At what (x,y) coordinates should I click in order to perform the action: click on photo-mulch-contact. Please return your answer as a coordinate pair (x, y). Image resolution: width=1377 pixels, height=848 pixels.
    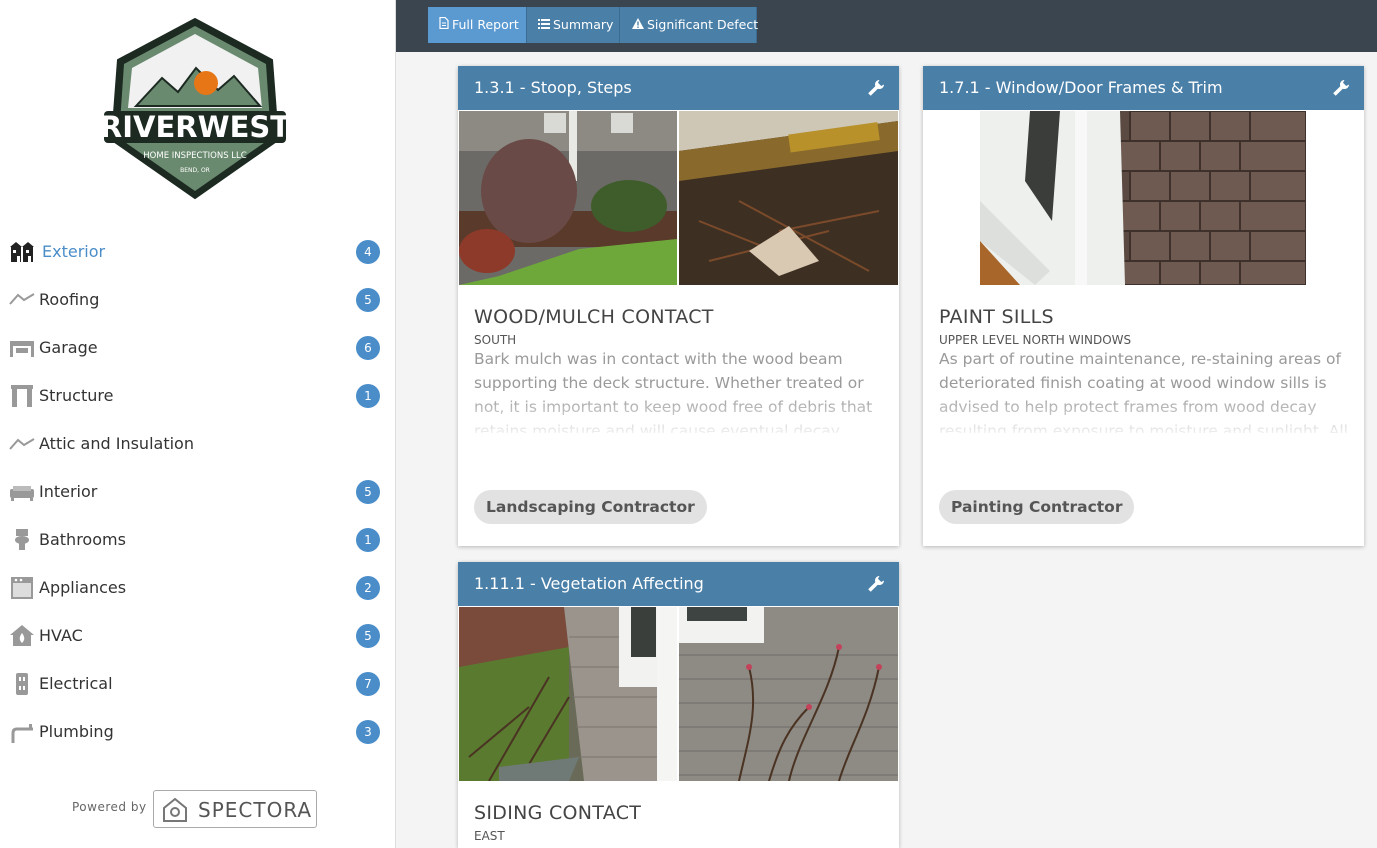
    Looking at the image, I should click on (788, 198).